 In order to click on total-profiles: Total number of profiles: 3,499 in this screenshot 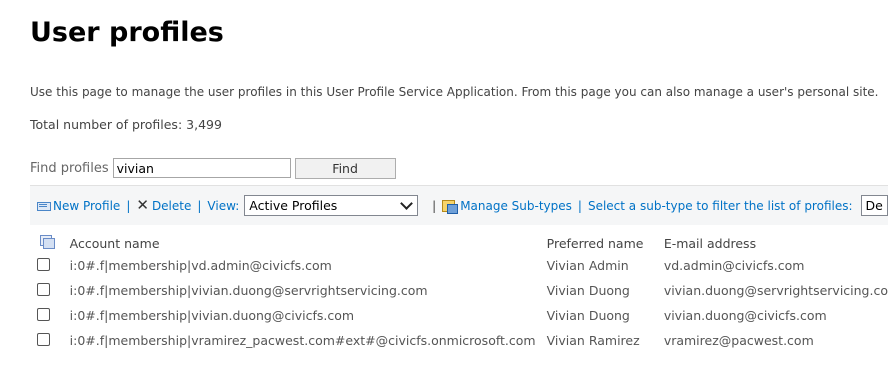, I will do `click(126, 124)`.